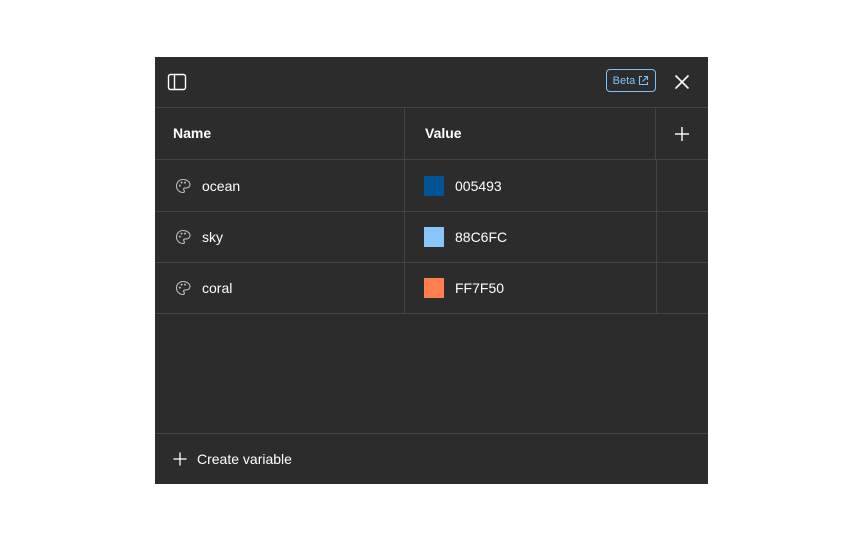 The height and width of the screenshot is (540, 864). I want to click on variable-value-cell: FF7F50, so click(530, 287).